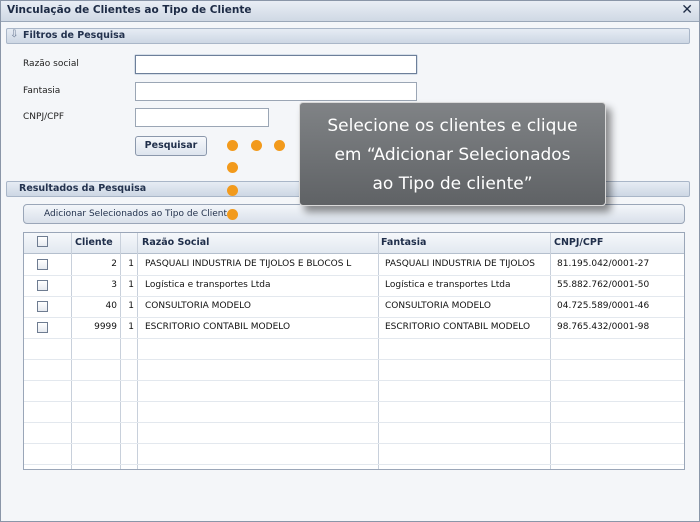  Describe the element at coordinates (74, 35) in the screenshot. I see `filters-title: Filtros de Pesquisa` at that location.